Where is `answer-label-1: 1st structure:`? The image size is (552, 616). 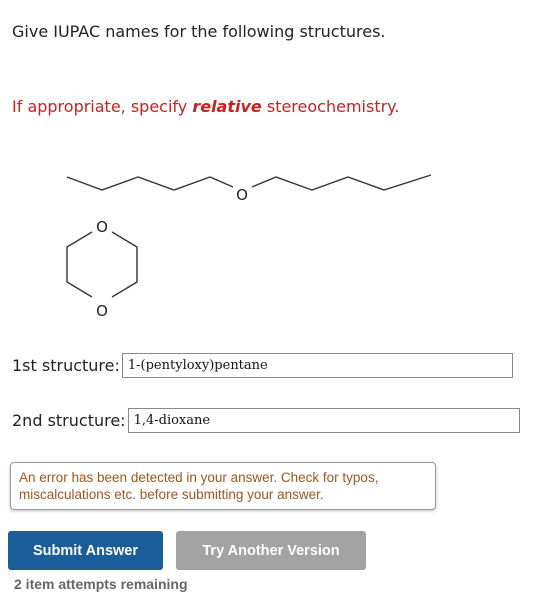 answer-label-1: 1st structure: is located at coordinates (66, 365).